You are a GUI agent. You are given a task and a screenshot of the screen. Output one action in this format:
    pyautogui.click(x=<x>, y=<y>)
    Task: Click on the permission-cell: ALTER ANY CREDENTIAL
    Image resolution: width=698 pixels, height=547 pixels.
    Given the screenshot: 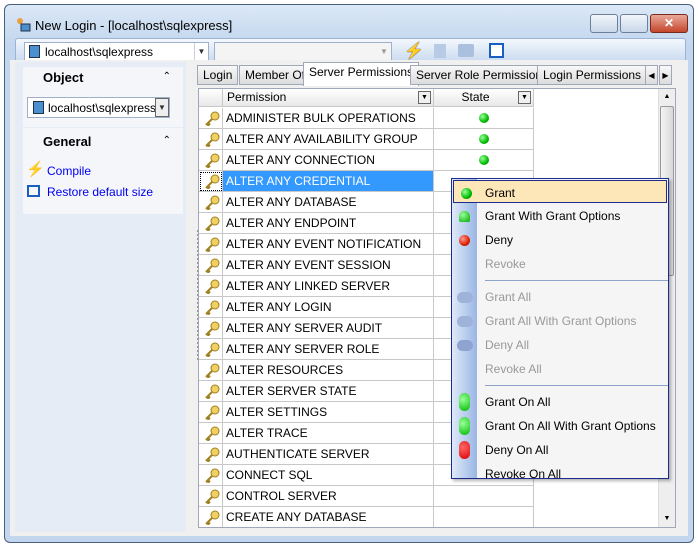 What is the action you would take?
    pyautogui.click(x=328, y=181)
    